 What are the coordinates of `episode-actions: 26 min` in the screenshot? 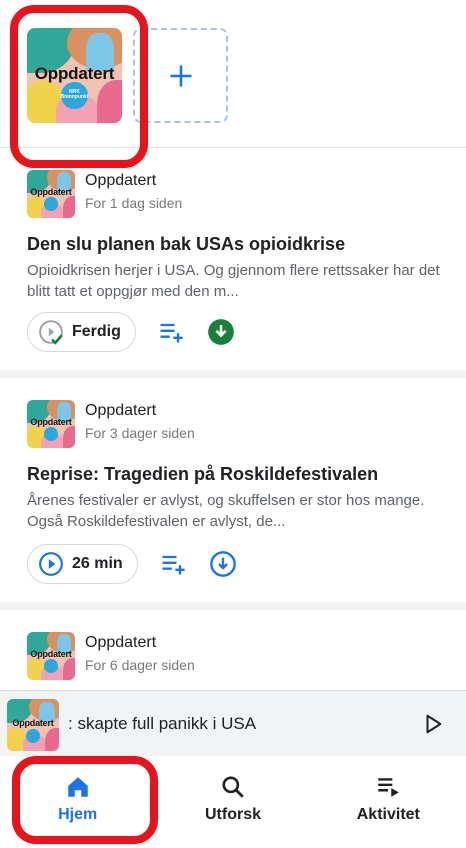 It's located at (132, 564).